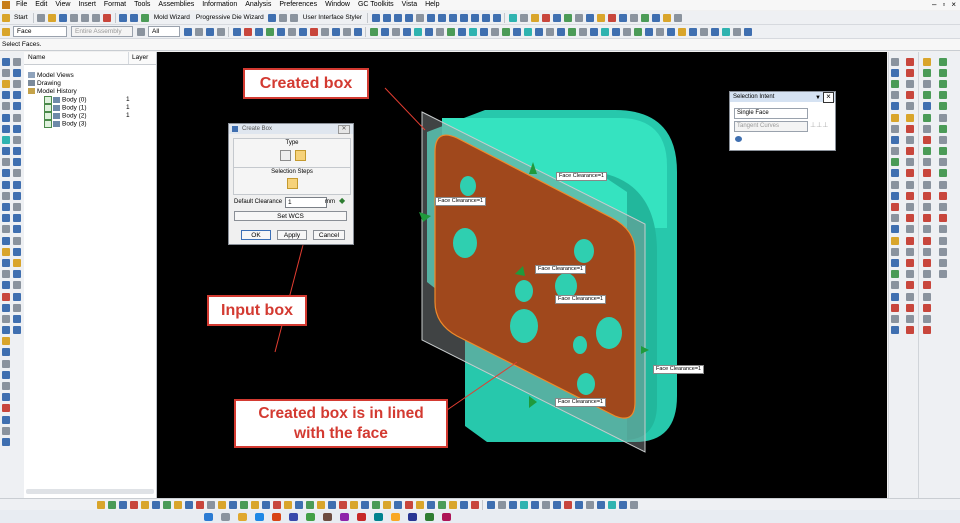  Describe the element at coordinates (6, 117) in the screenshot. I see `resource-6-icon` at that location.